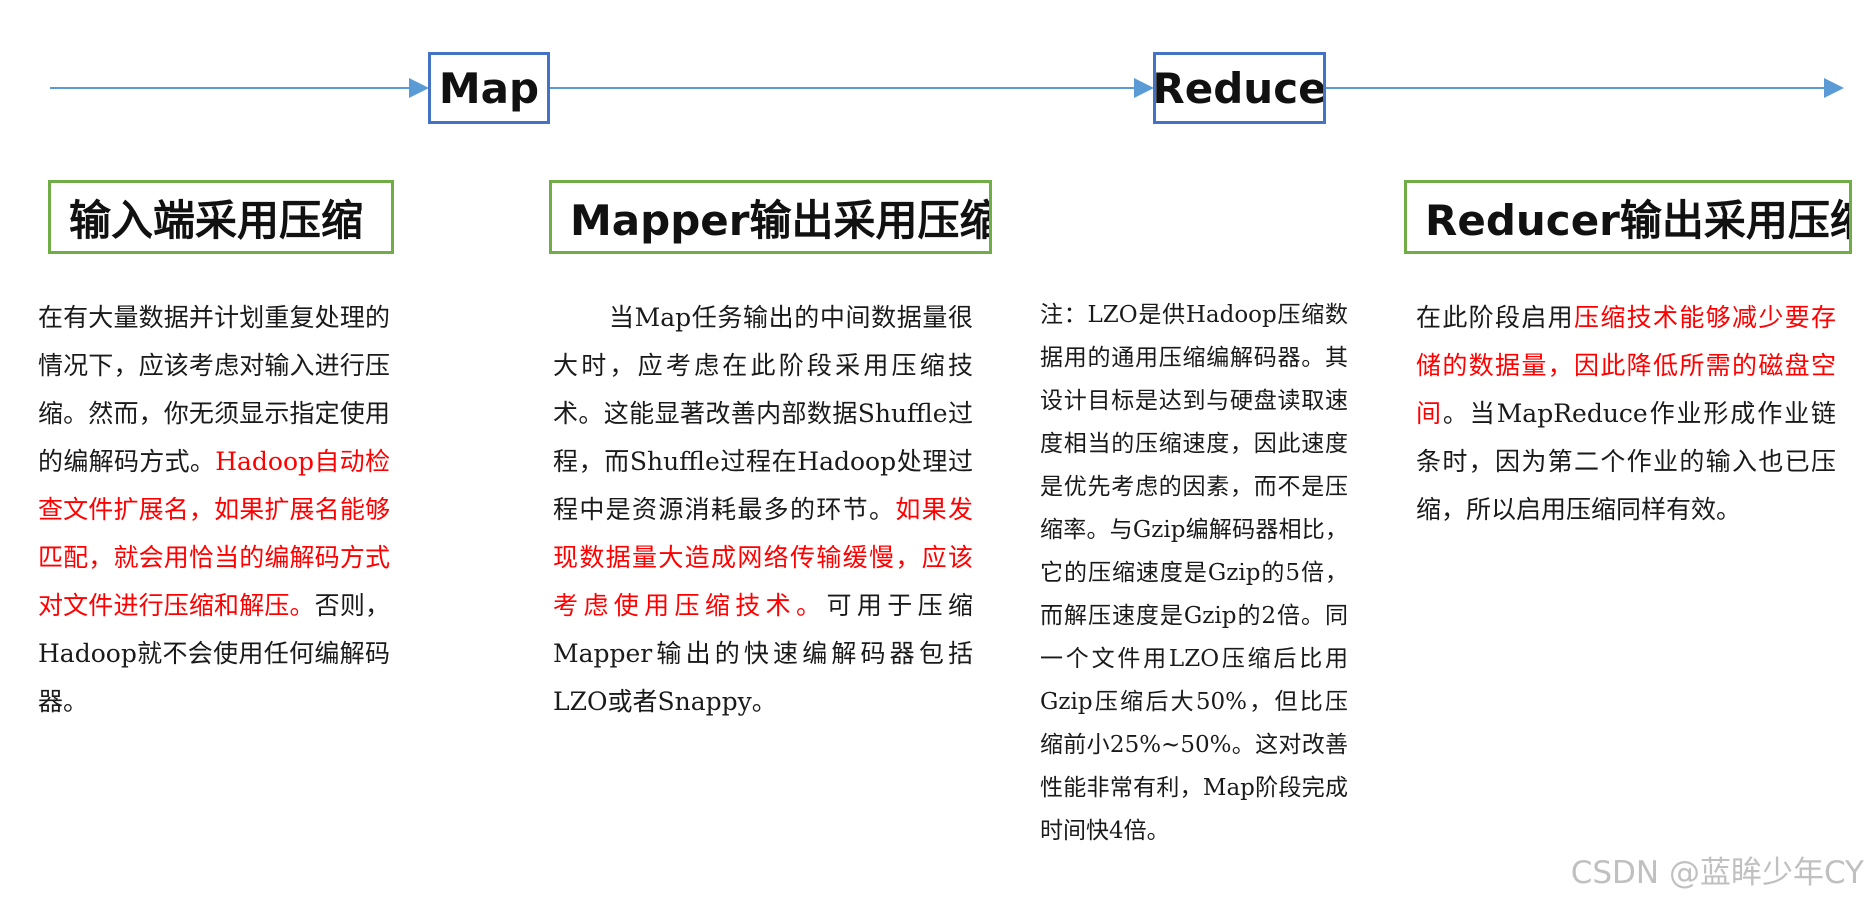 This screenshot has width=1870, height=900. I want to click on flow-arrows, so click(947, 88).